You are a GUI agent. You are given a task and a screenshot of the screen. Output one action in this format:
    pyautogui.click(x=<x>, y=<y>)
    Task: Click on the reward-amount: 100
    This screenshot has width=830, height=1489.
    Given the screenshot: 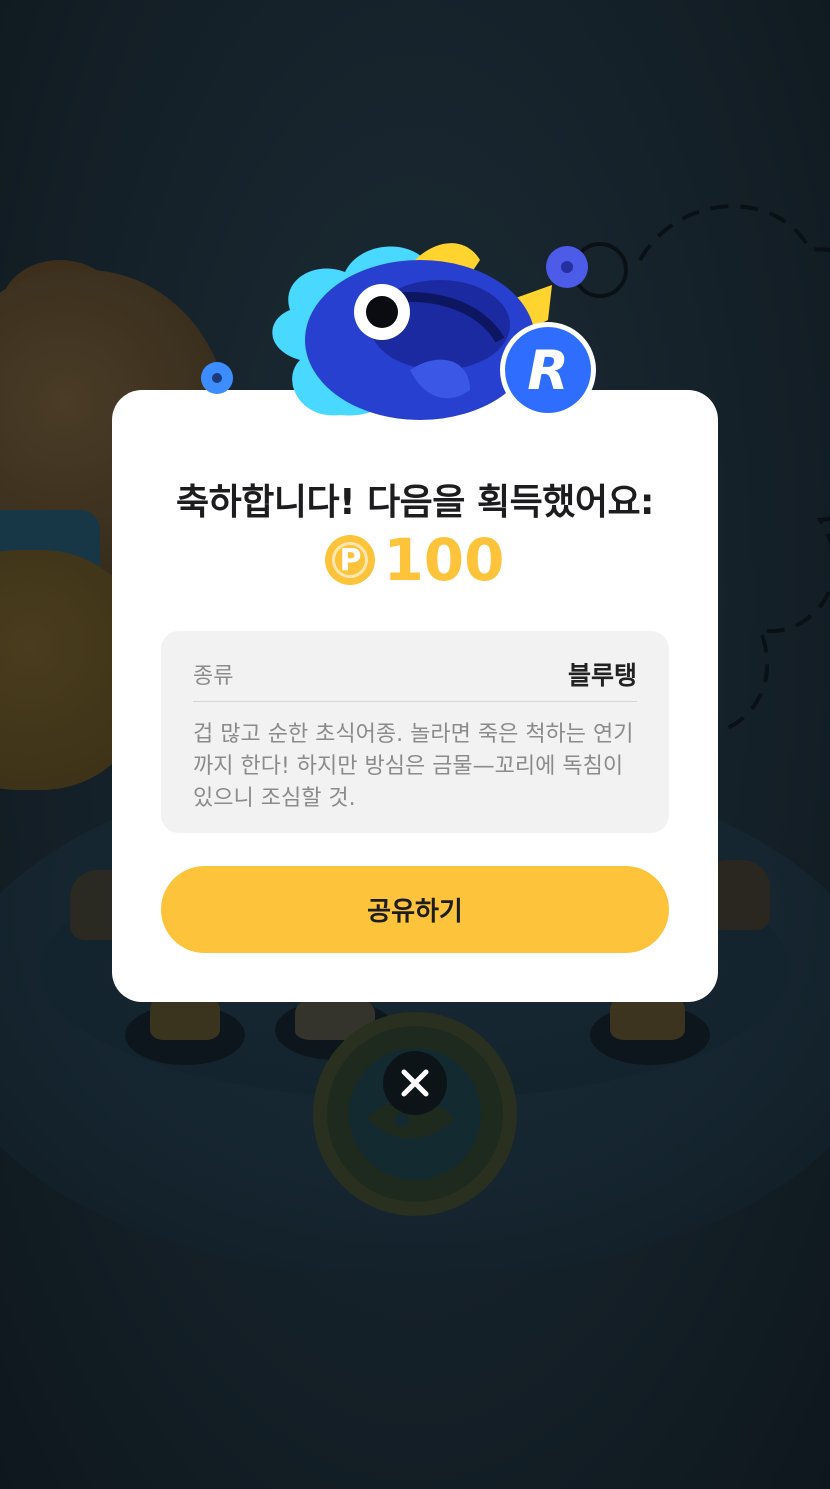 What is the action you would take?
    pyautogui.click(x=444, y=560)
    